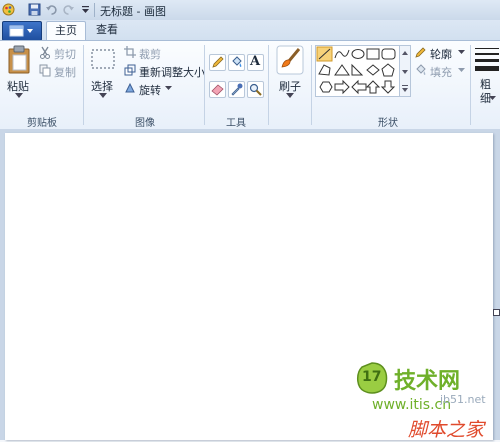 The width and height of the screenshot is (500, 442). I want to click on tab-view: 查看, so click(107, 30).